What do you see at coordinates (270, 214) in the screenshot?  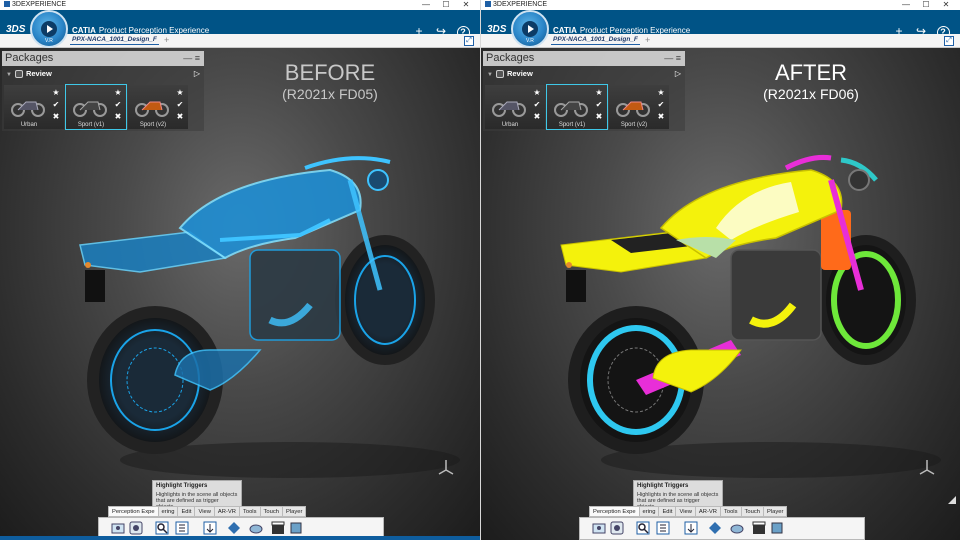 I see `fuel-tank` at bounding box center [270, 214].